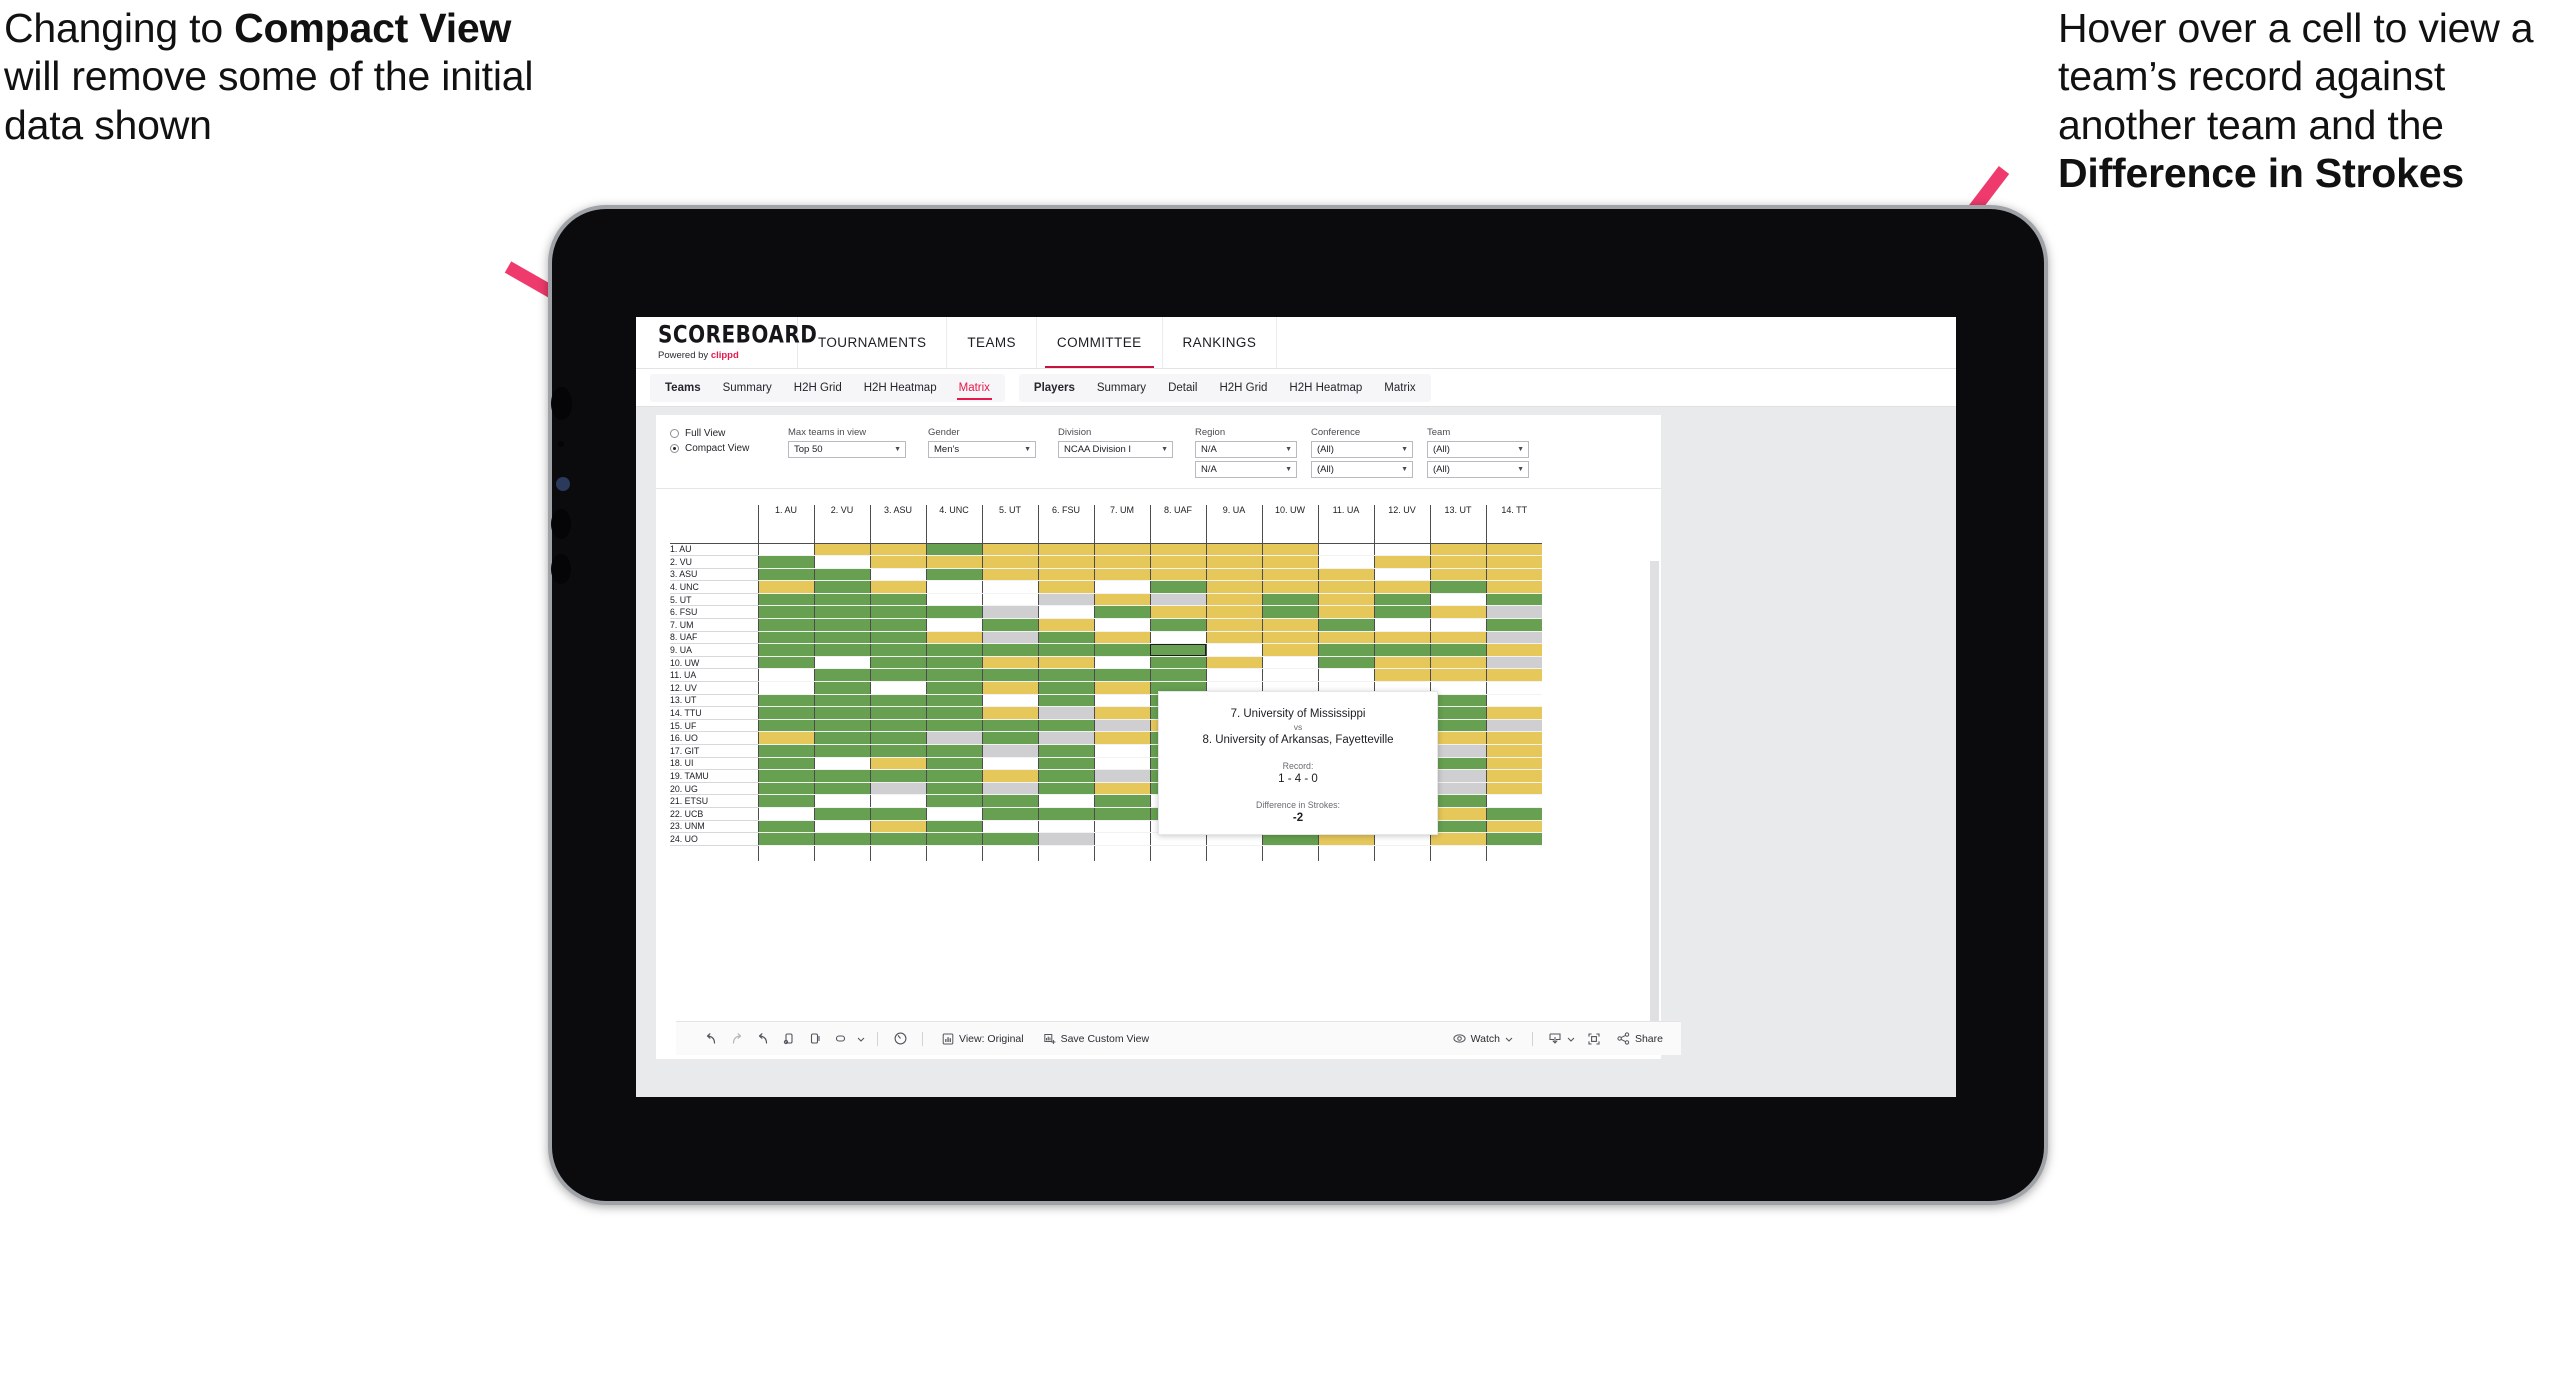 Image resolution: width=2565 pixels, height=1380 pixels. Describe the element at coordinates (714, 650) in the screenshot. I see `matrix-row-header: 9. UA` at that location.